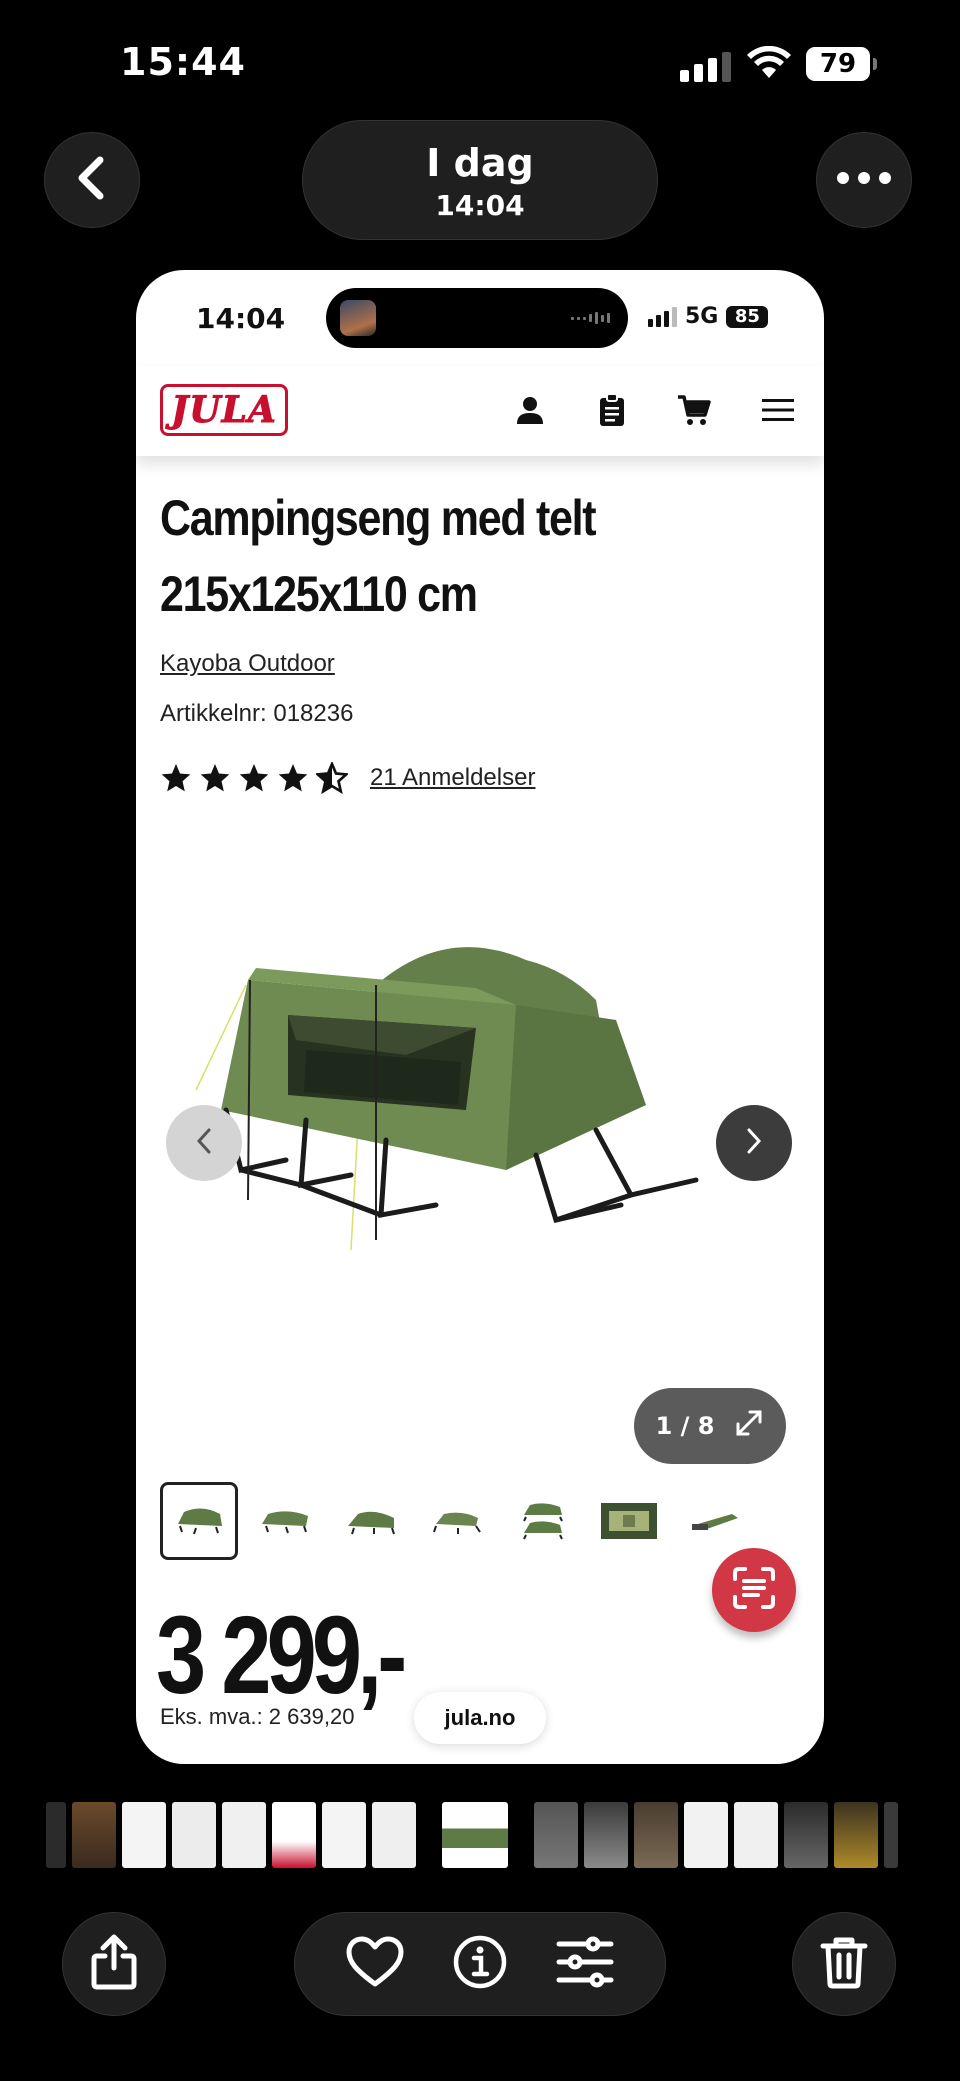 This screenshot has width=960, height=2081. I want to click on image-counter: 1 / 8, so click(685, 1426).